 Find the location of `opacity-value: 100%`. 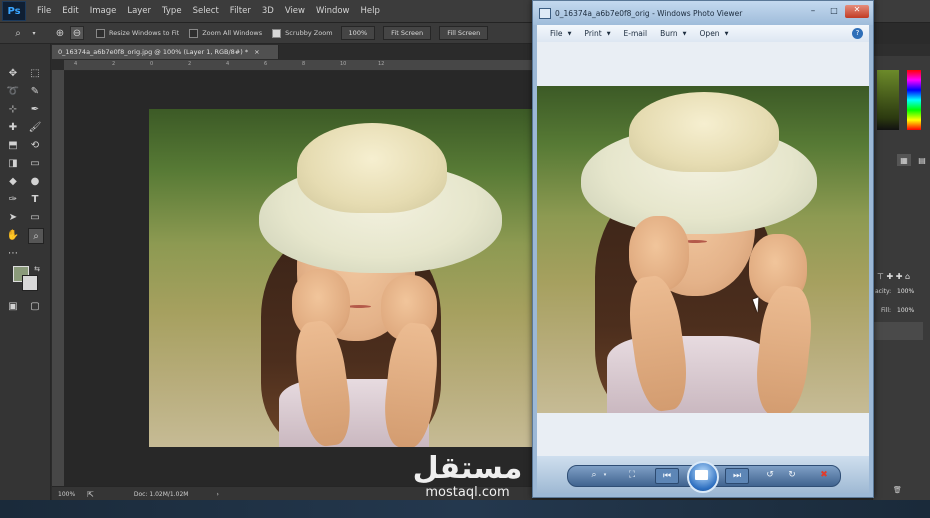

opacity-value: 100% is located at coordinates (905, 291).